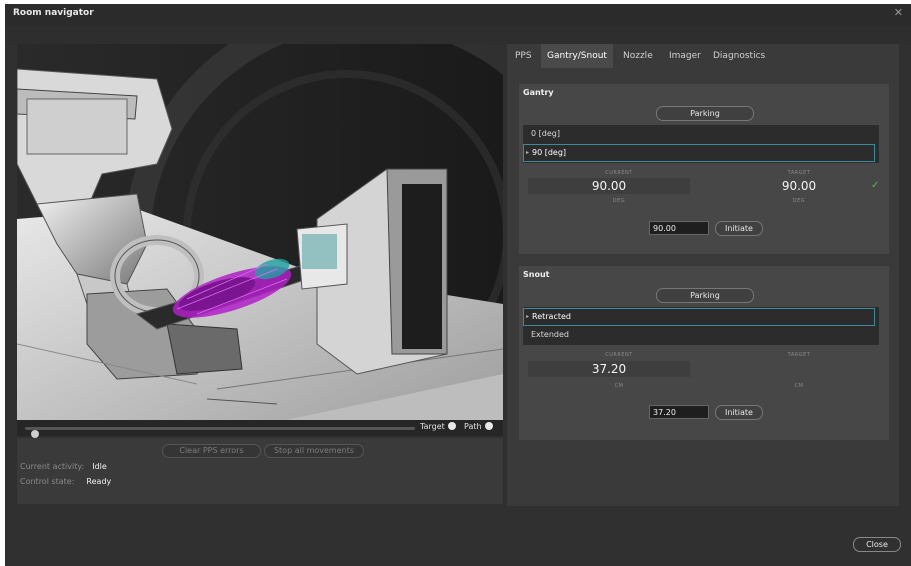 Image resolution: width=911 pixels, height=566 pixels. I want to click on gantry-initiate-button: Initiate, so click(739, 228).